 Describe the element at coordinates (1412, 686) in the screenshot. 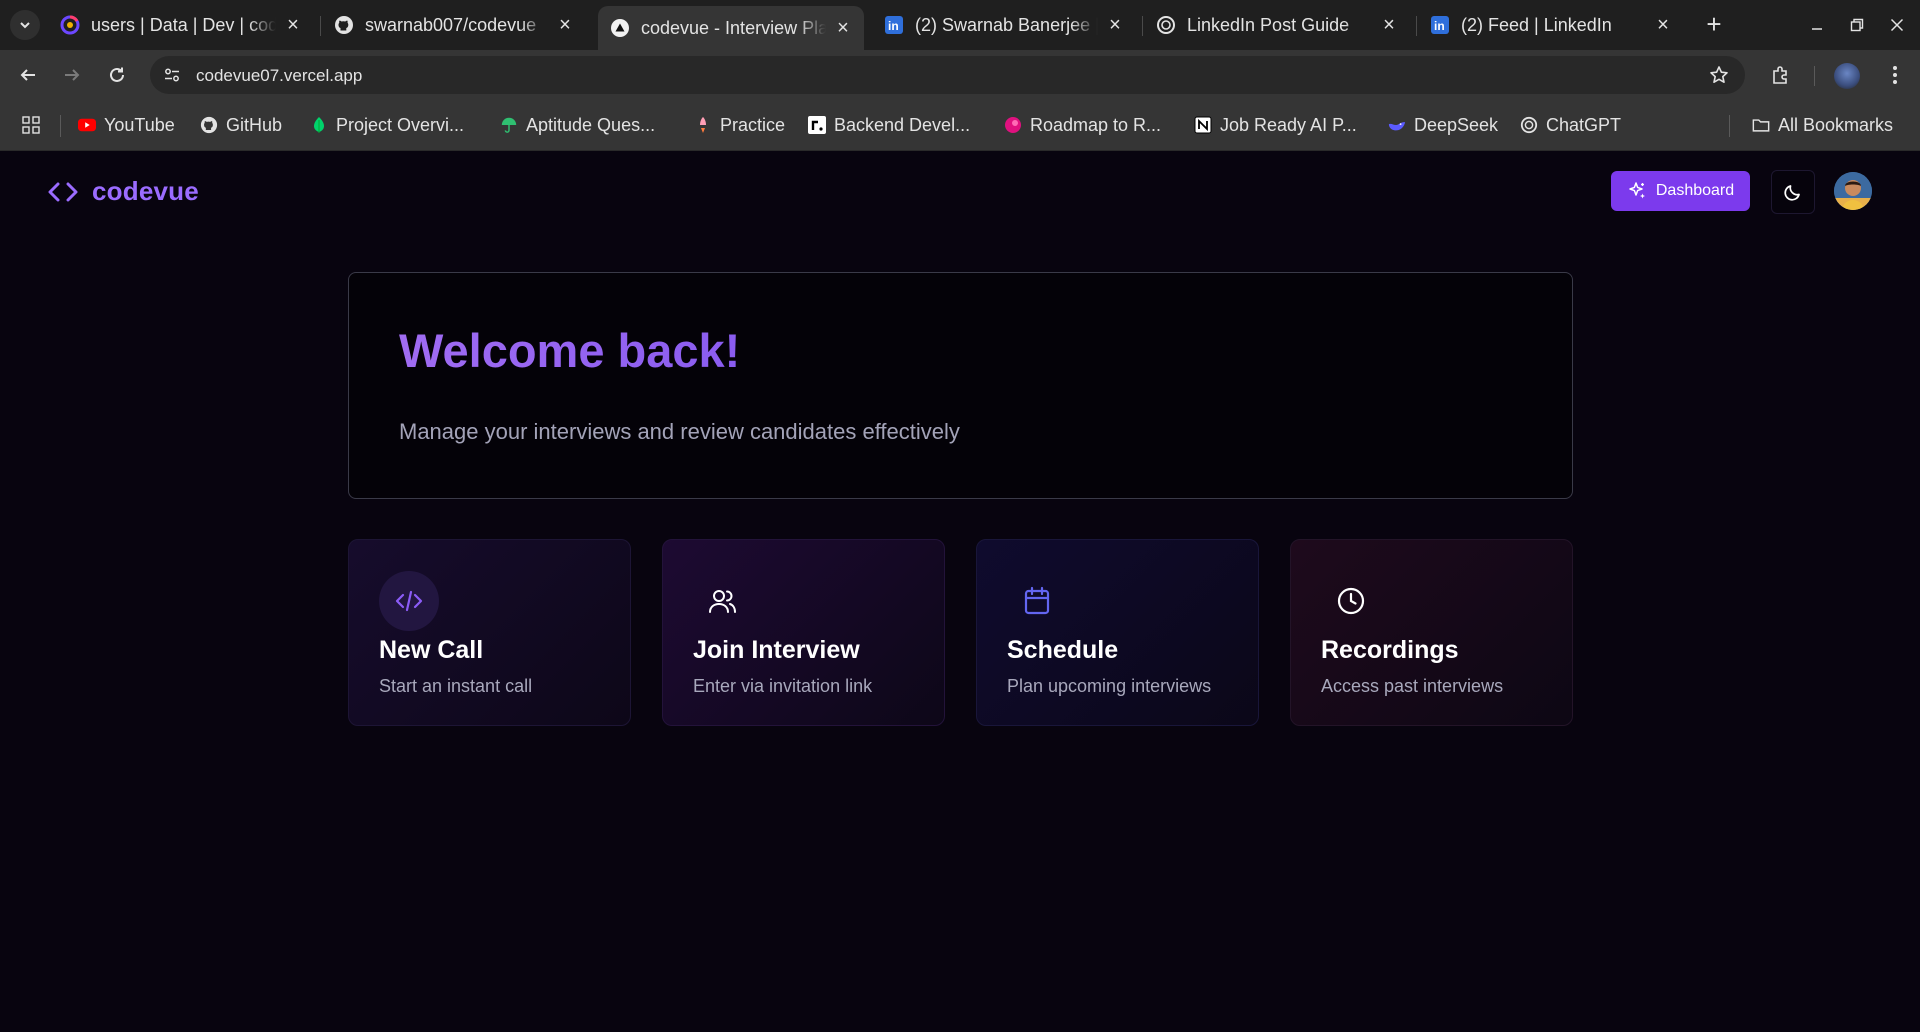

I see `card-subtitle: Access past interviews` at that location.